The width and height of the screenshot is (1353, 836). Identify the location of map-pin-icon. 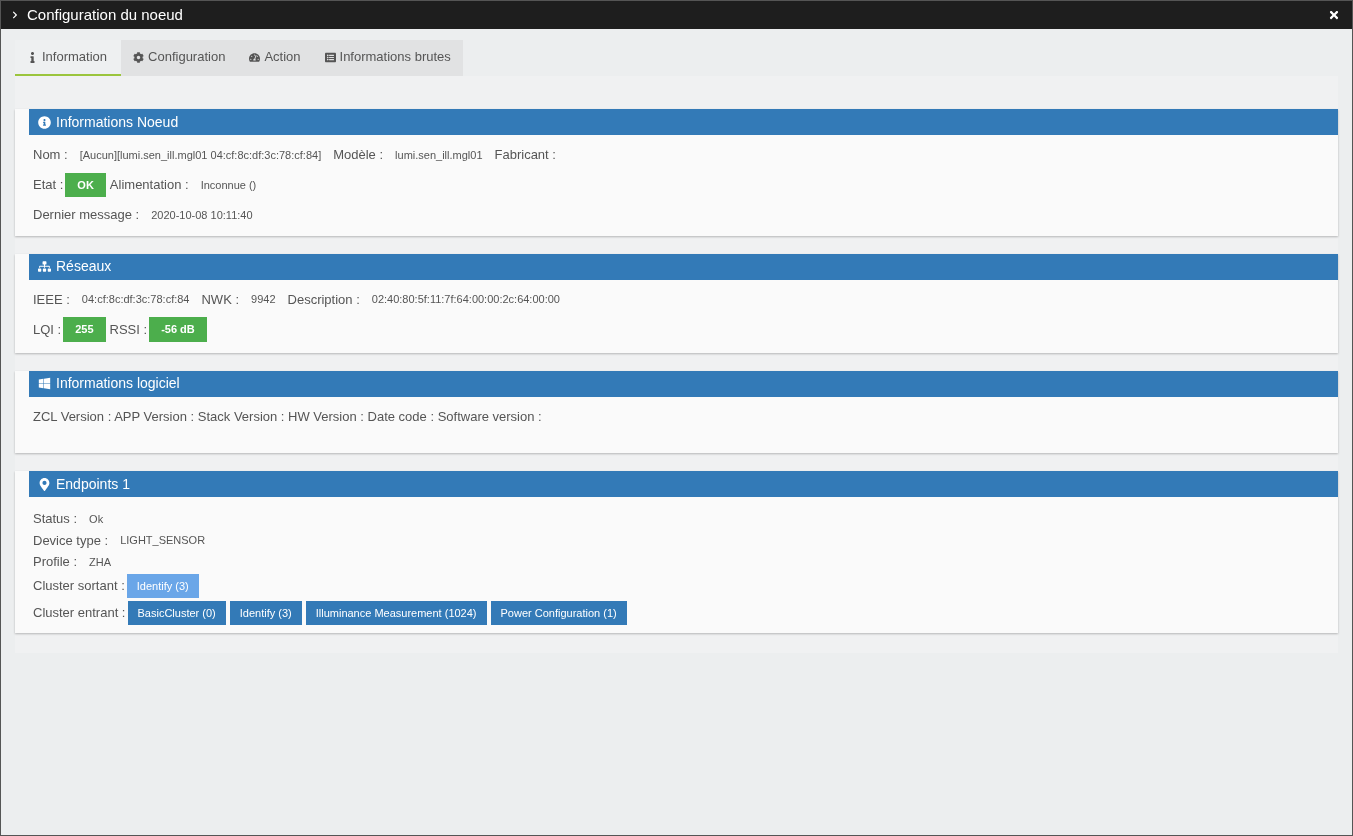
(44, 484).